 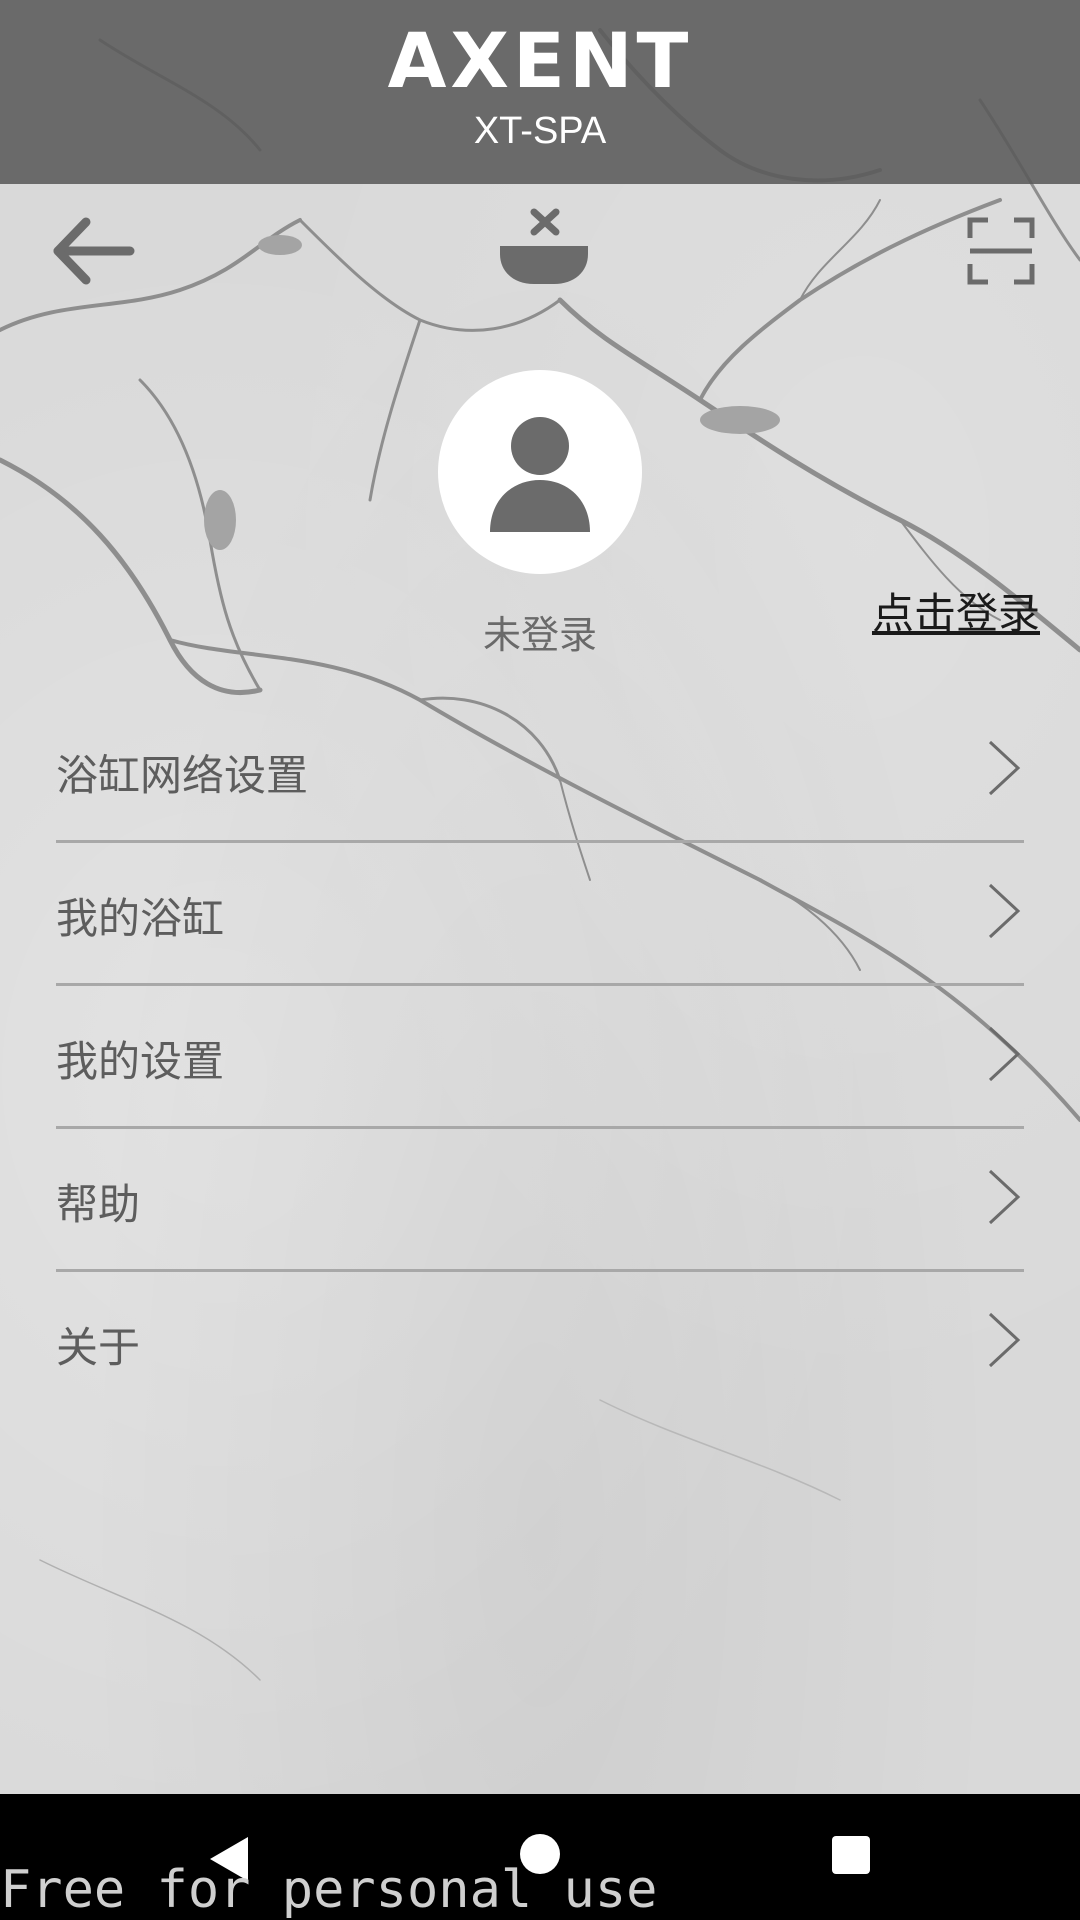 I want to click on bathtub-disconnected-icon, so click(x=544, y=246).